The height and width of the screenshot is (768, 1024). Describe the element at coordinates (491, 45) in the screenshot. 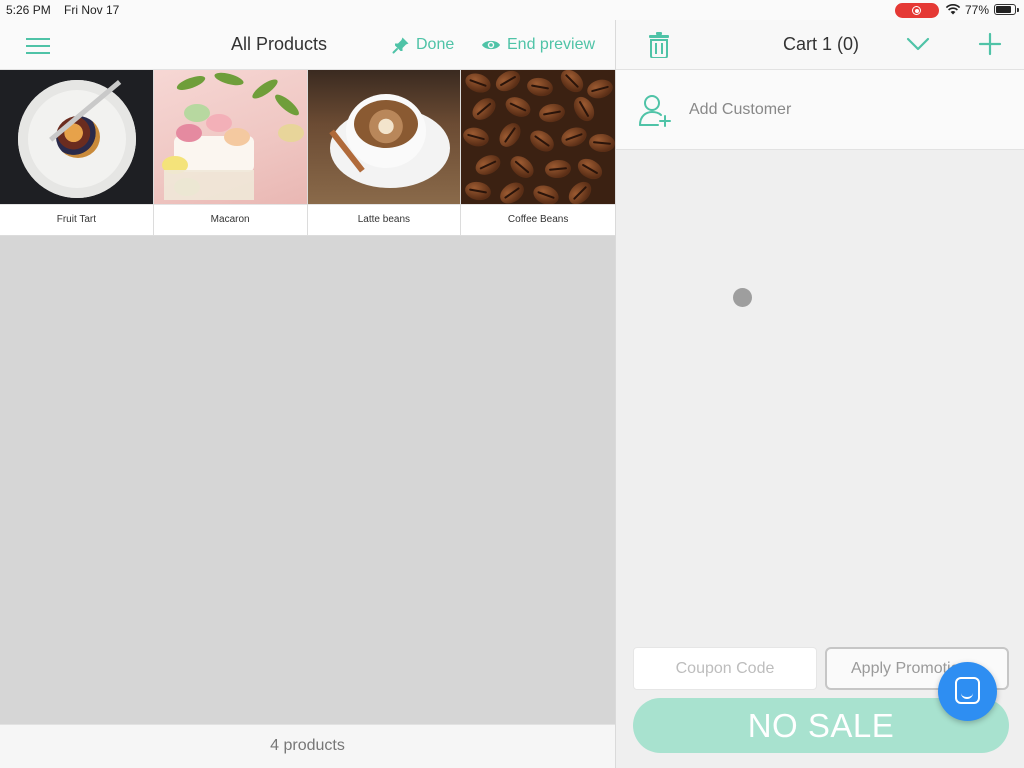

I see `eye-icon` at that location.